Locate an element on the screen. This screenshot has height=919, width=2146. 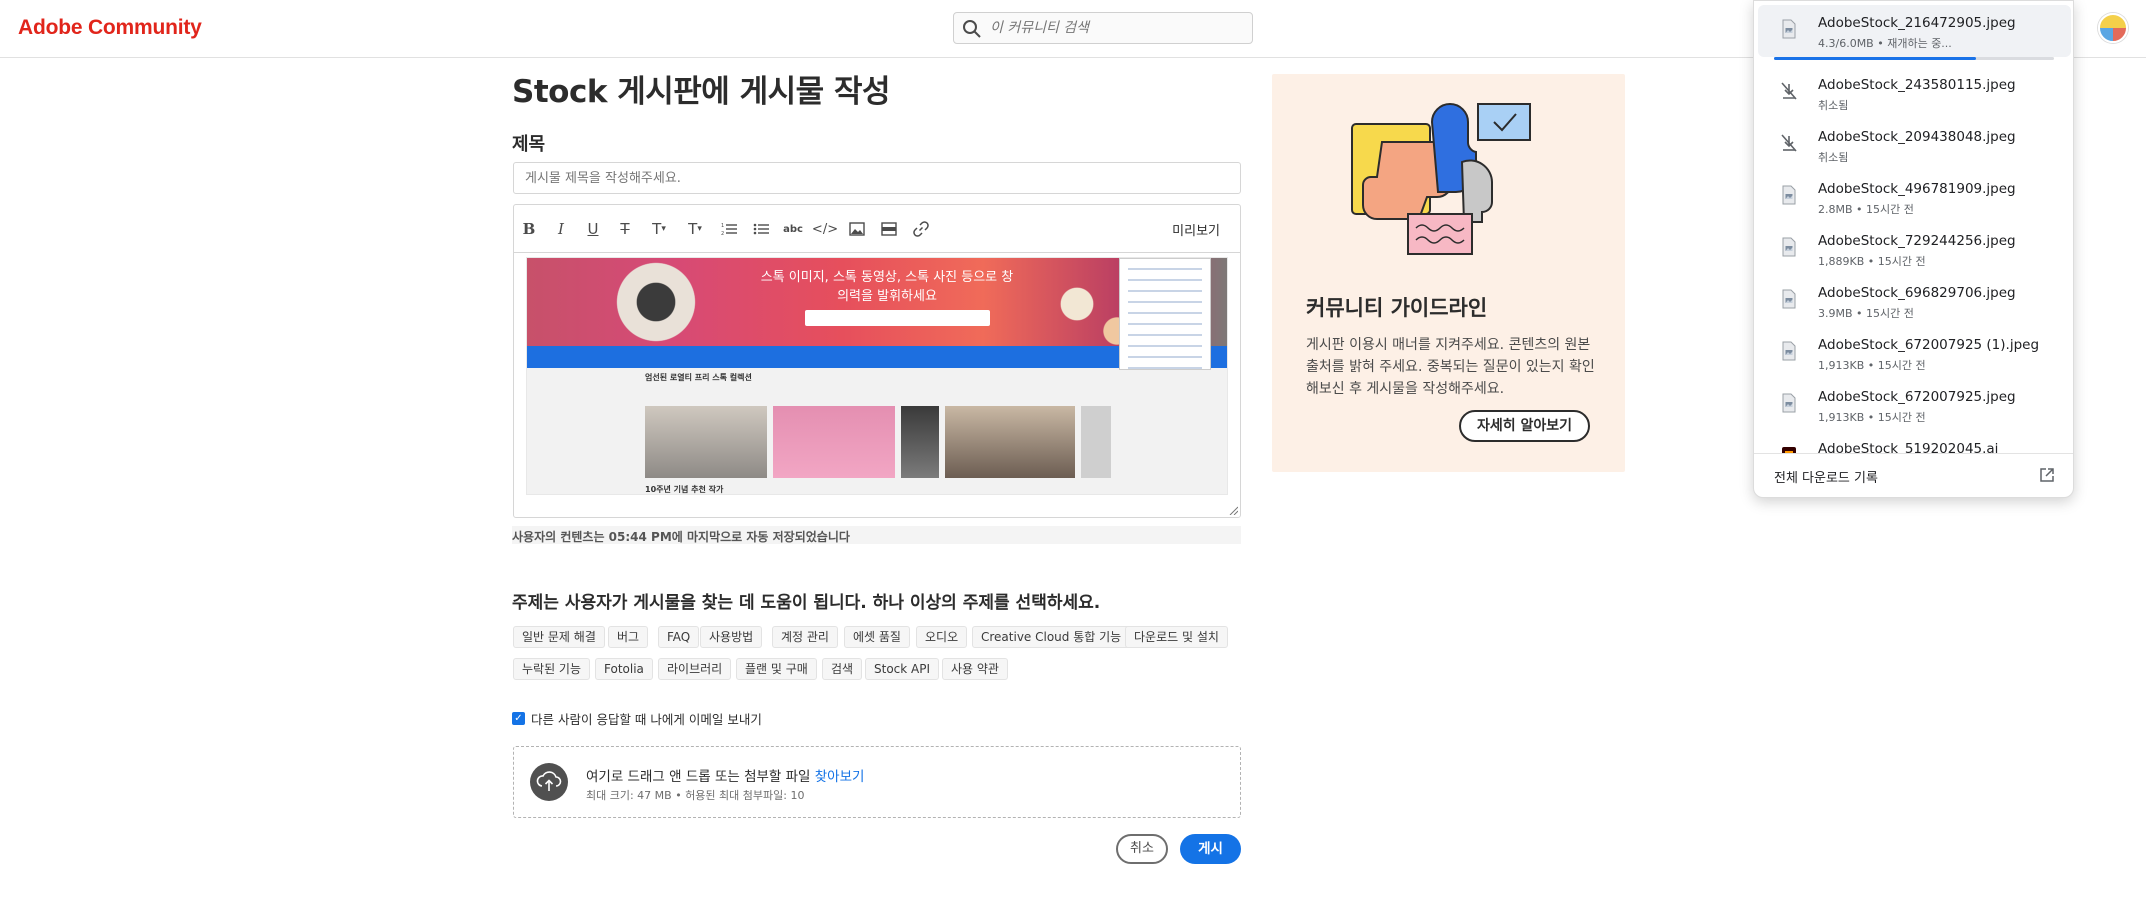
download-progress-bar is located at coordinates (1914, 58).